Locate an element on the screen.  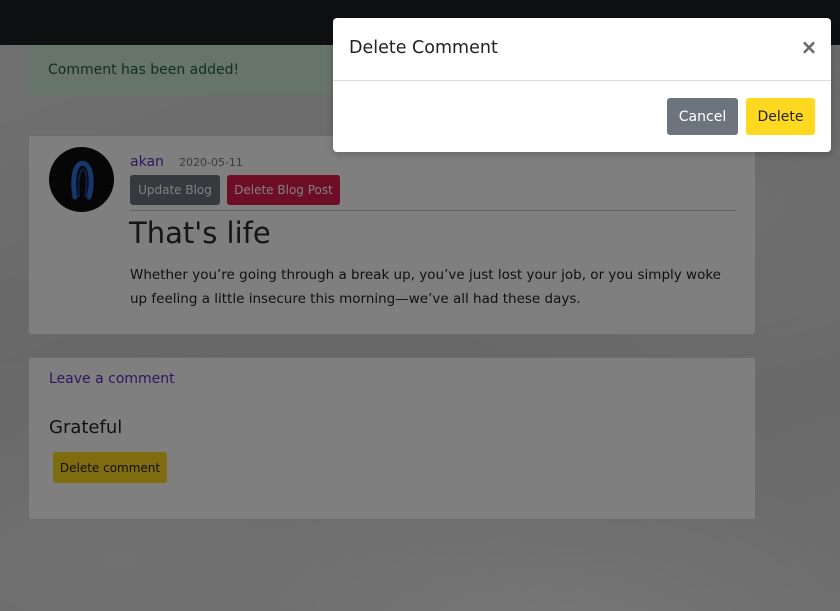
close-icon: × is located at coordinates (809, 47).